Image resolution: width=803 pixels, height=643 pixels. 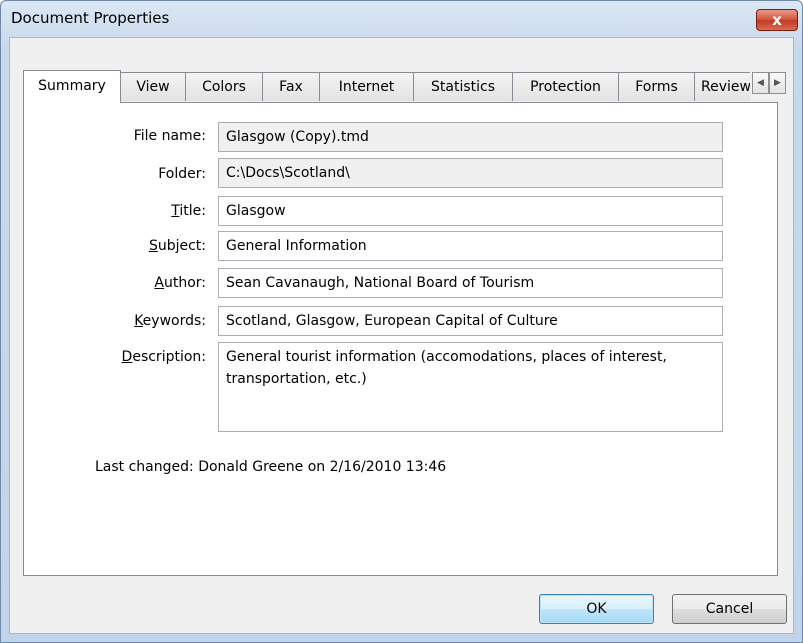 I want to click on tab-forms: Forms, so click(x=656, y=86).